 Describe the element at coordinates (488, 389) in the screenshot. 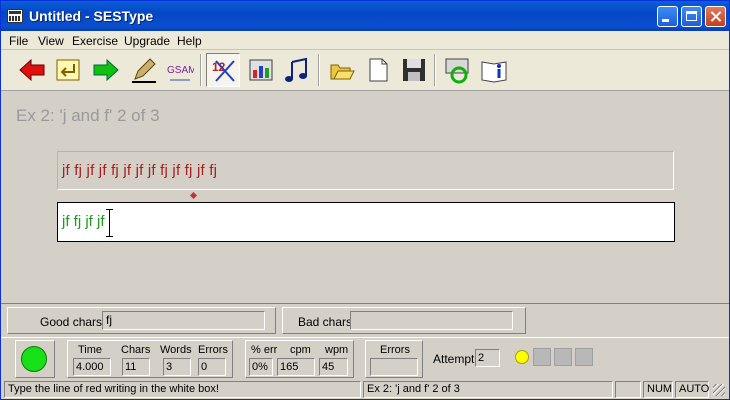

I see `status-exercise: Ex 2: 'j and f' 2 of 3` at that location.